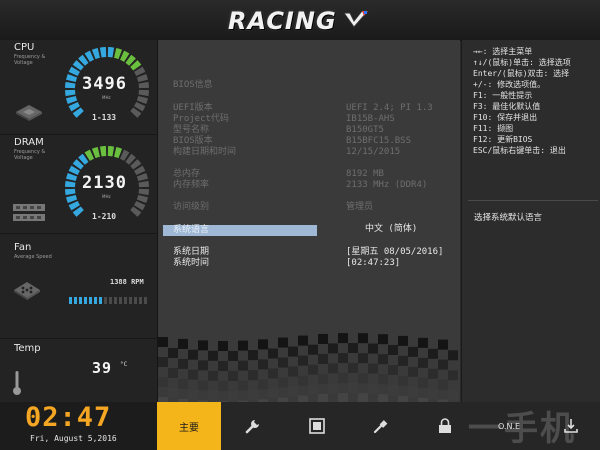  I want to click on dram-unit: MHz, so click(106, 196).